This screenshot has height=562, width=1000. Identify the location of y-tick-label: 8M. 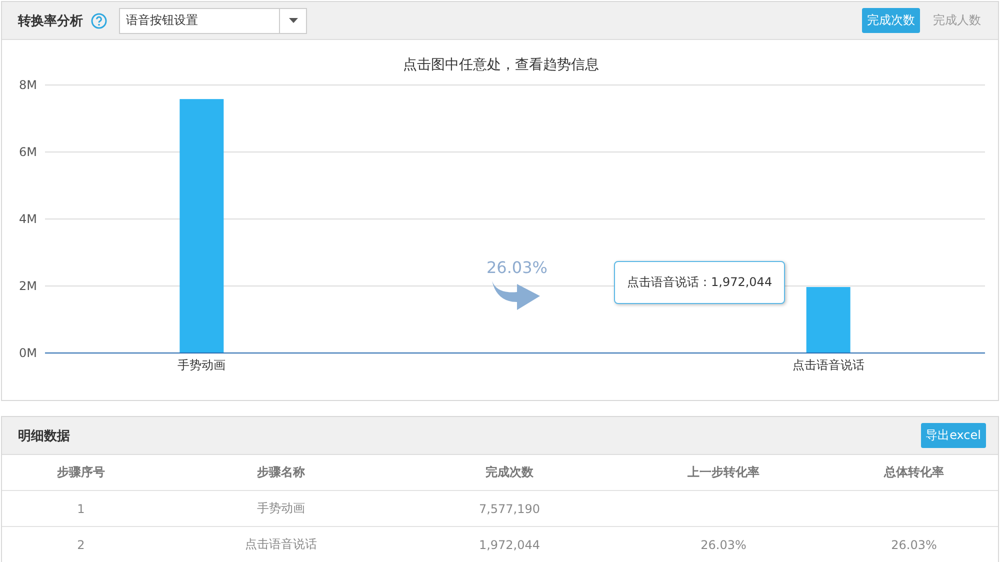
(28, 85).